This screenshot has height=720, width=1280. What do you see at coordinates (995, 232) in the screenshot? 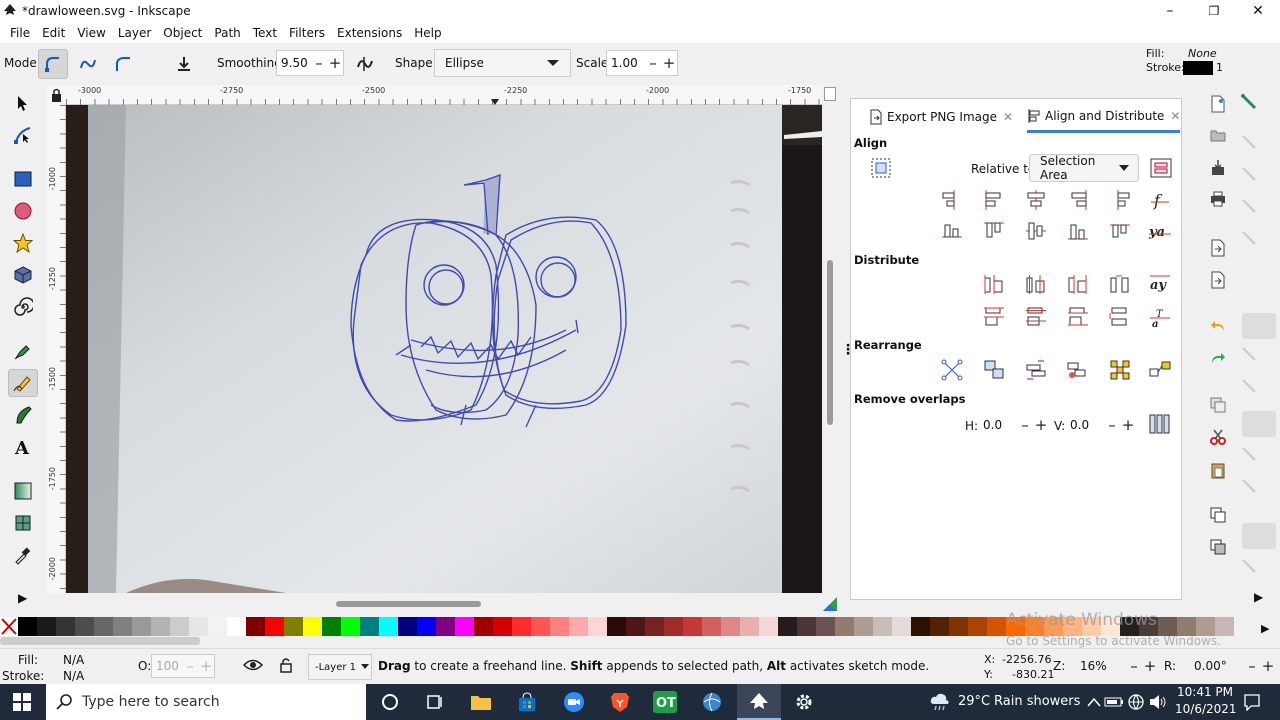
I see `align-top-edges-button` at bounding box center [995, 232].